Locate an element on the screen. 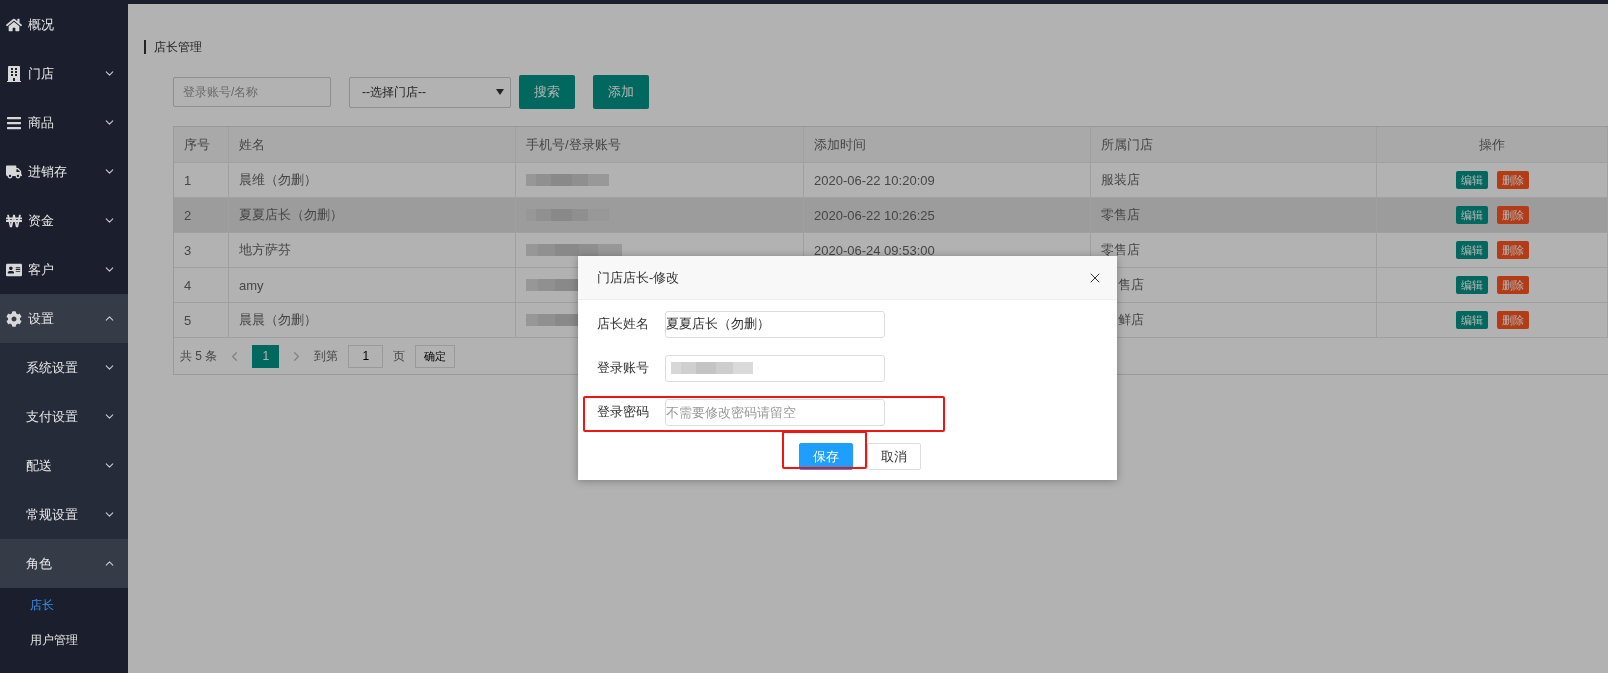  table-cell: 2020-06-24 09:53:00 is located at coordinates (874, 250).